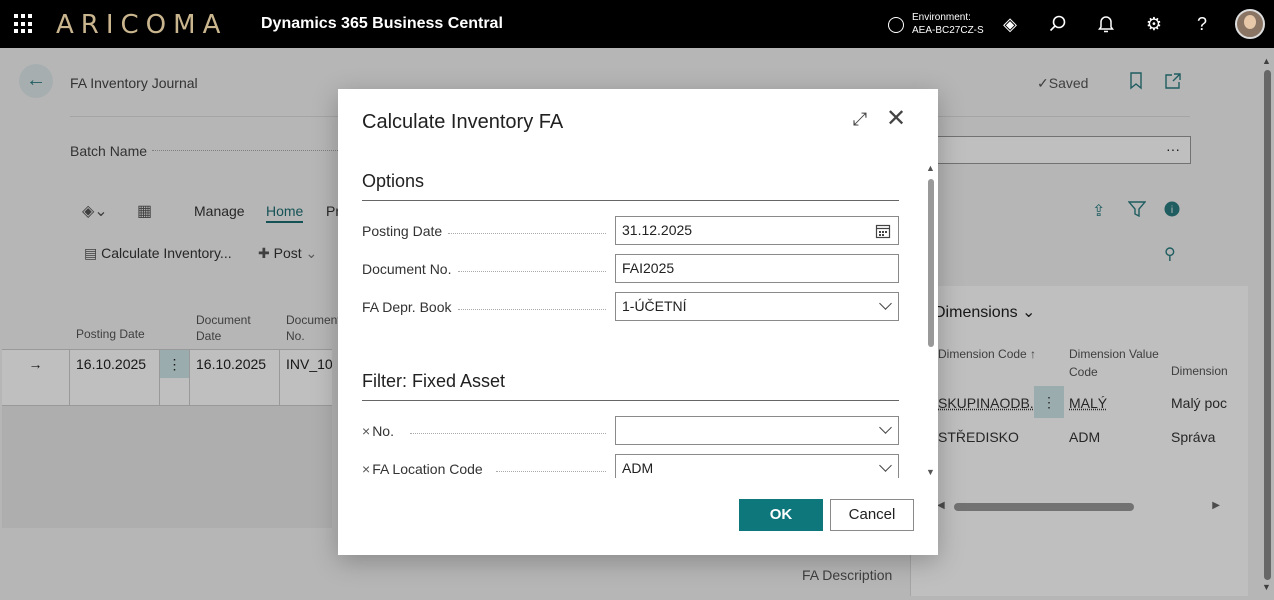 This screenshot has height=600, width=1274. I want to click on ok-button: OK, so click(781, 515).